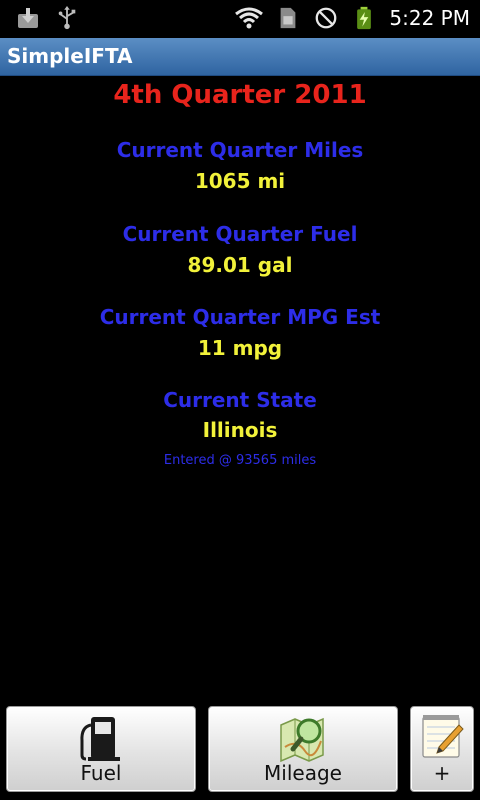 The image size is (480, 800). I want to click on fuel-button-label: Fuel, so click(101, 773).